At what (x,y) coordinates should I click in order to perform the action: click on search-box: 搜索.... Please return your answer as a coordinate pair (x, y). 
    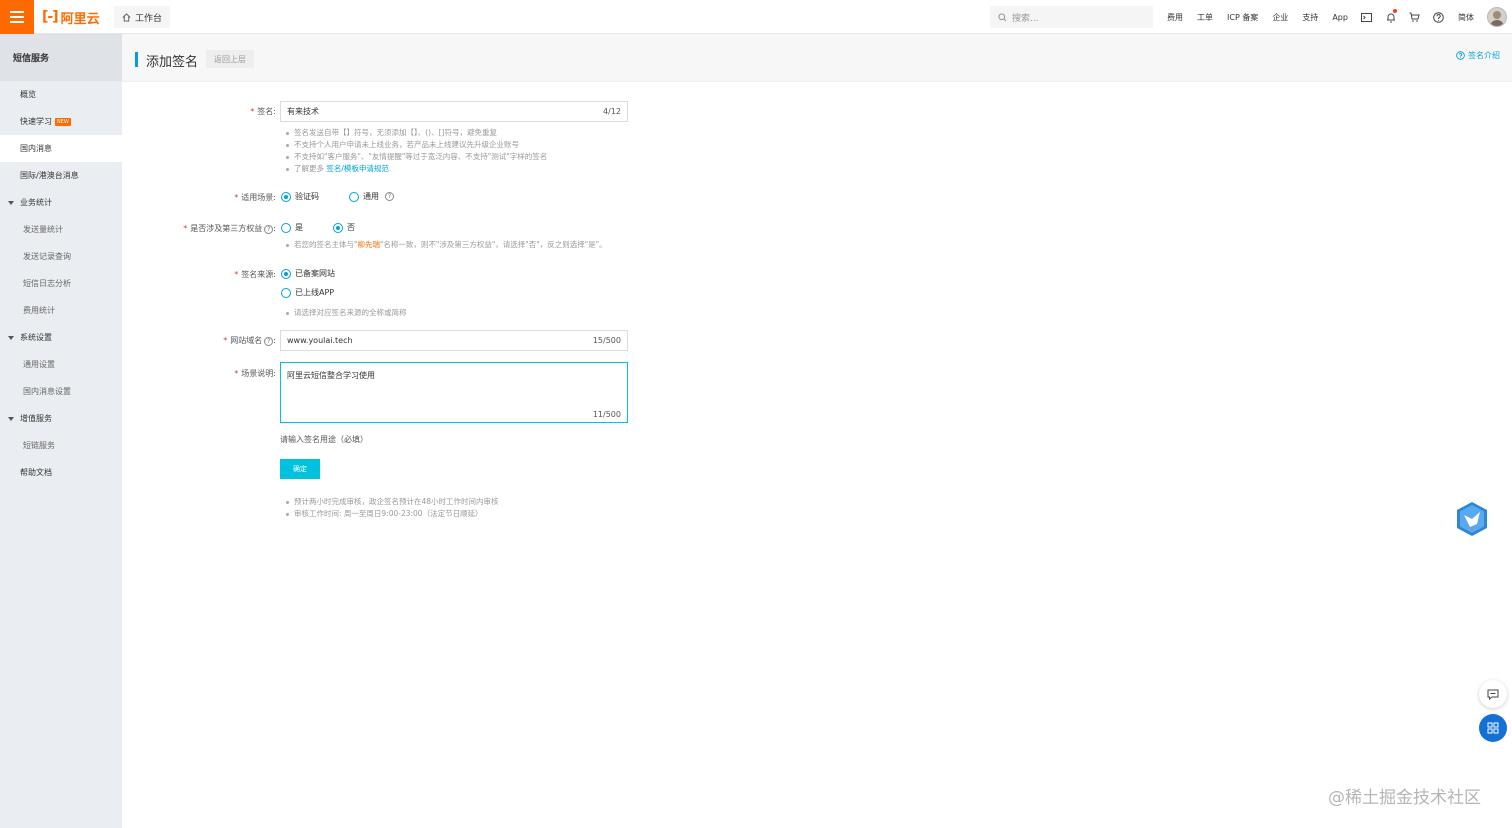
    Looking at the image, I should click on (1071, 17).